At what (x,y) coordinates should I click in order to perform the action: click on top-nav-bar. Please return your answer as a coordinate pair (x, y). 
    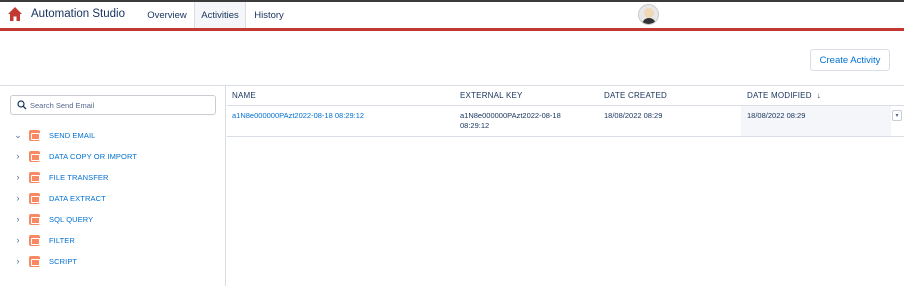
    Looking at the image, I should click on (452, 15).